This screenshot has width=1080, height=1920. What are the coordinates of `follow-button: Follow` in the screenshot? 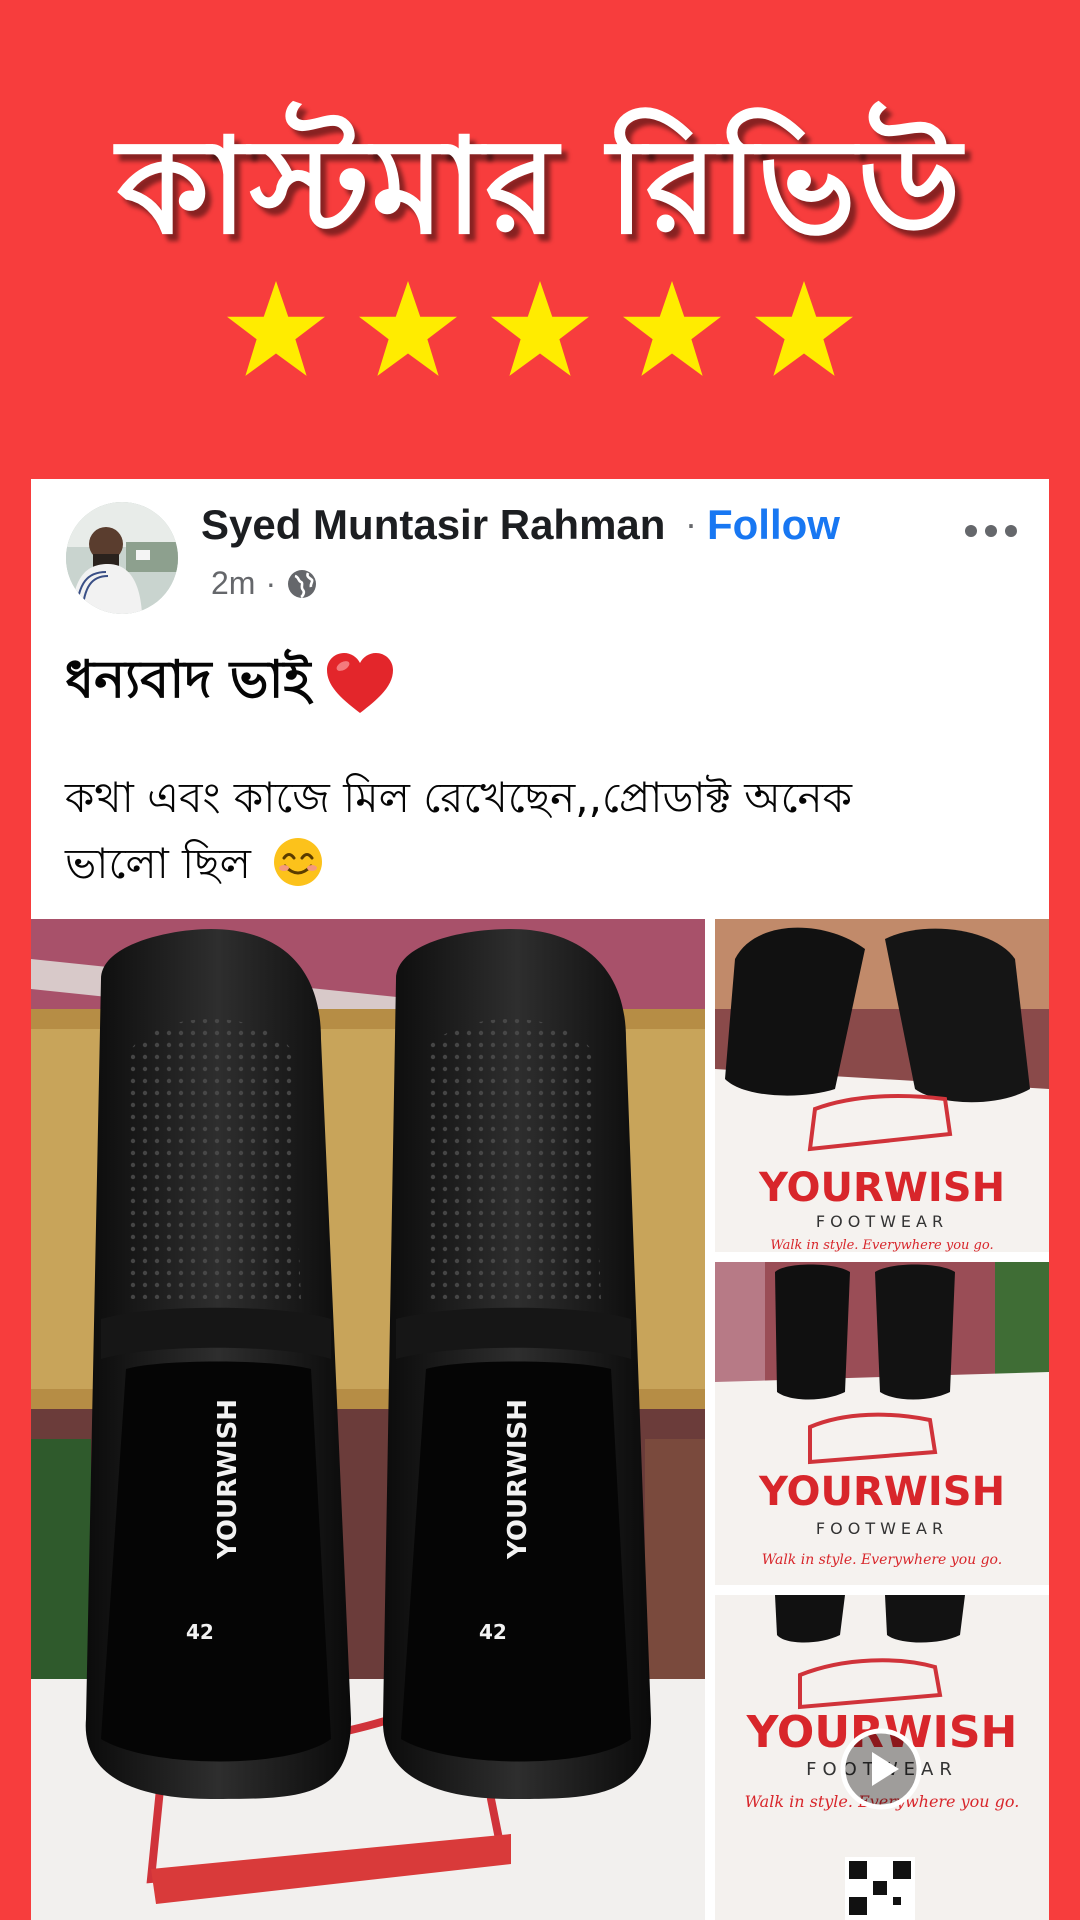 It's located at (773, 525).